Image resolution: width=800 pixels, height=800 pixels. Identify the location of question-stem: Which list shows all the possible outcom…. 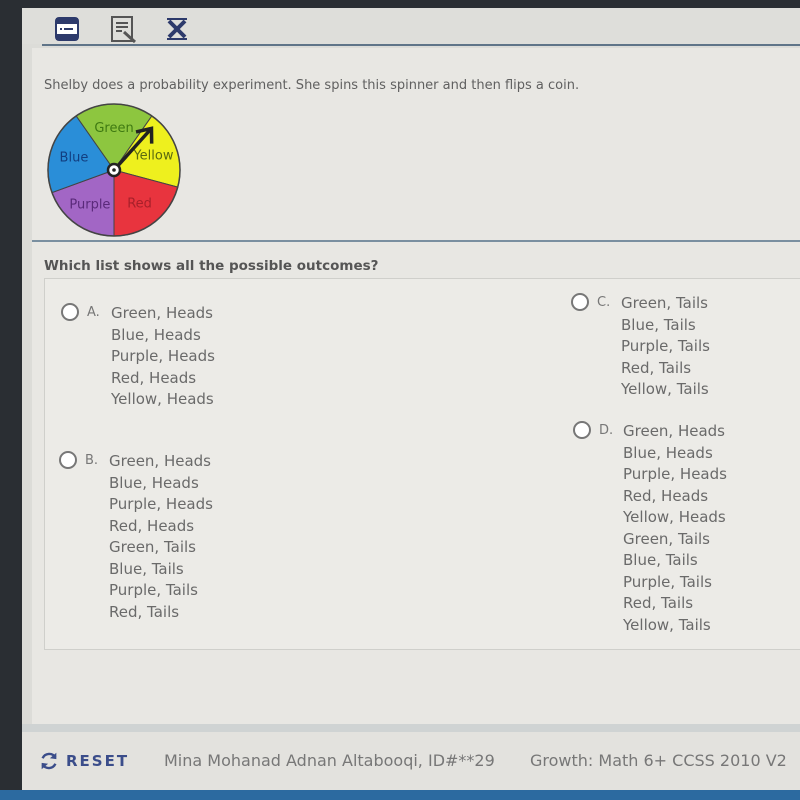
(211, 266).